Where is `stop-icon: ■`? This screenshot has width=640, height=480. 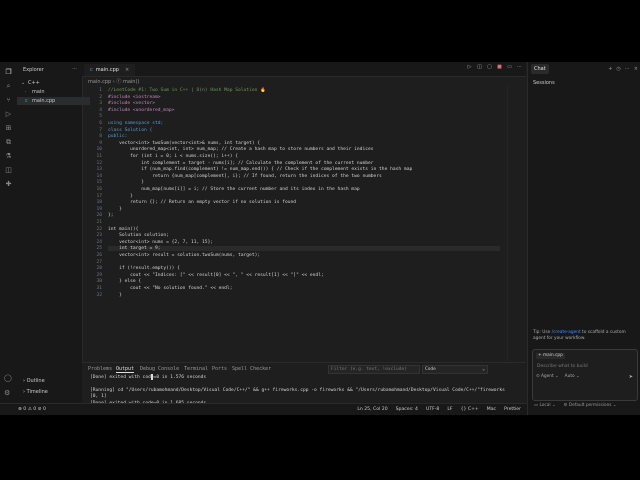 stop-icon: ■ is located at coordinates (499, 67).